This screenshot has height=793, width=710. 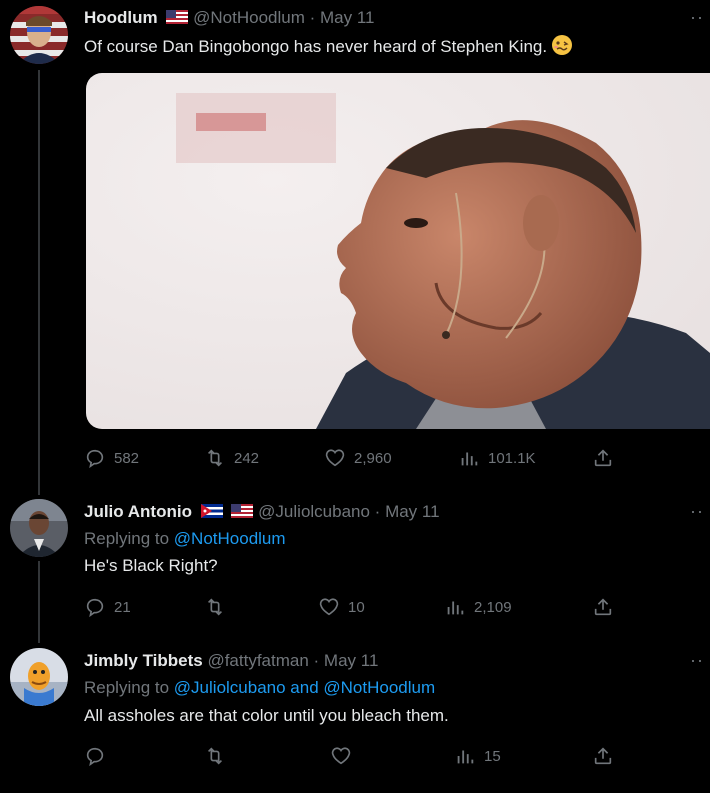 I want to click on reply-count: 582, so click(x=127, y=458).